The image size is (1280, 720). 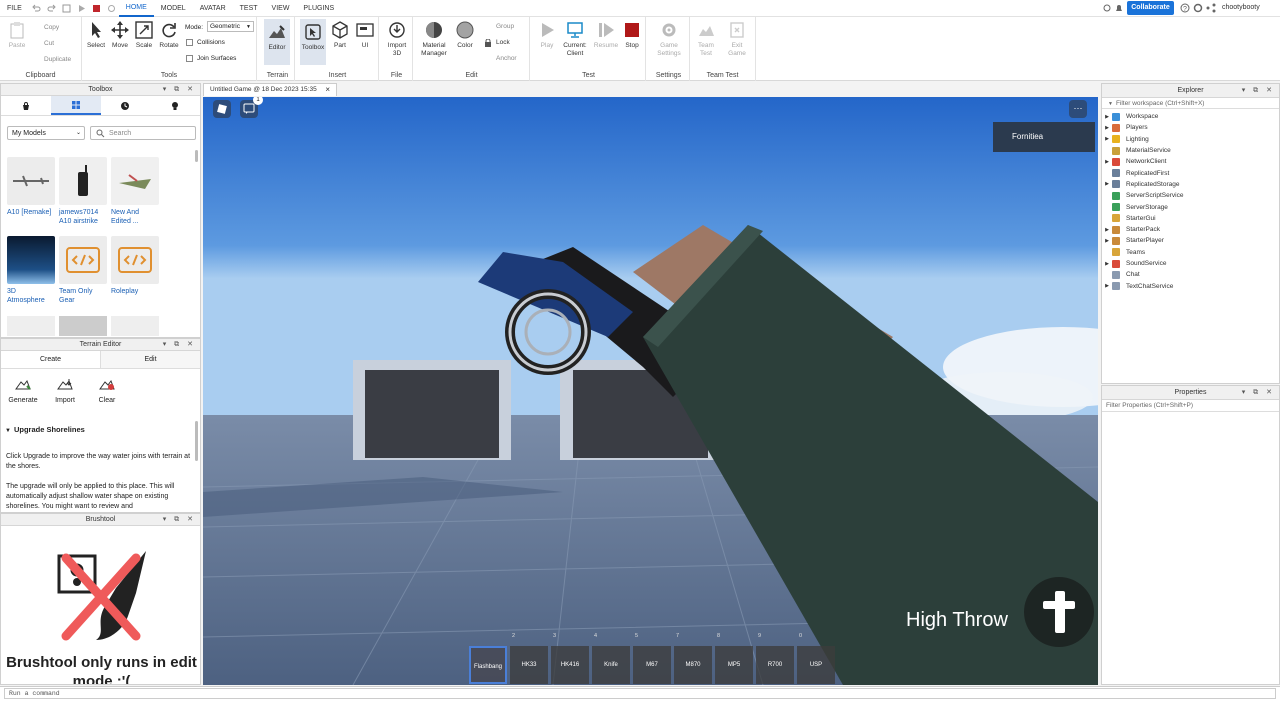 What do you see at coordinates (1190, 161) in the screenshot?
I see `explorer-item: ▶ NetworkClient` at bounding box center [1190, 161].